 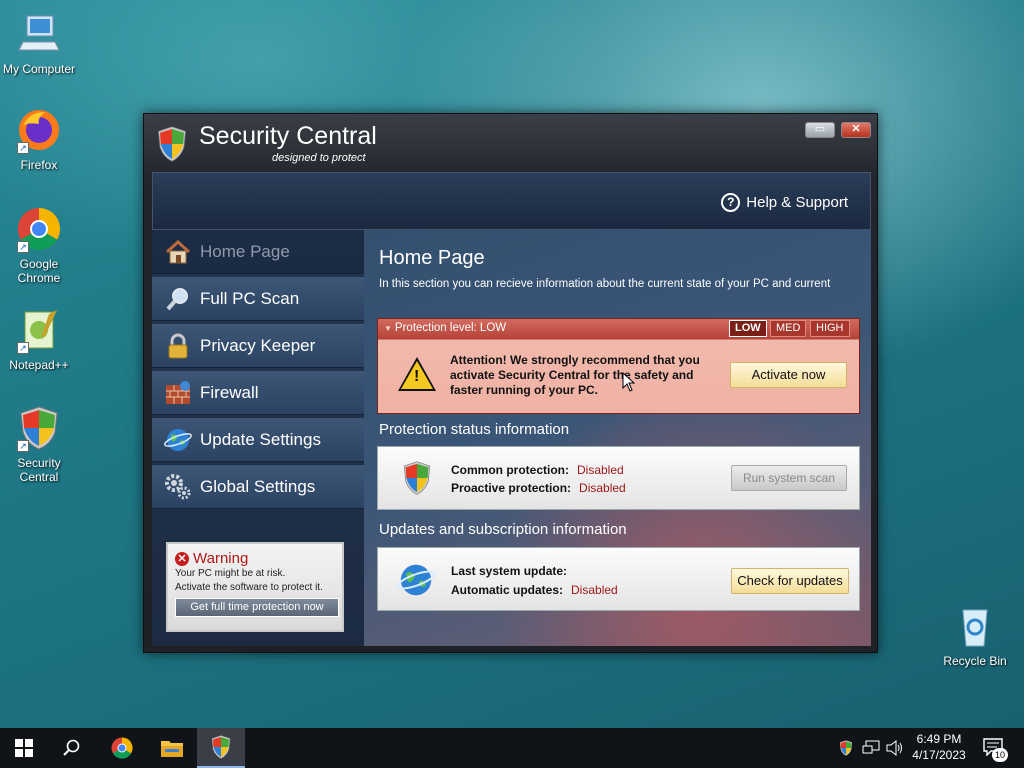 I want to click on house-icon, so click(x=178, y=252).